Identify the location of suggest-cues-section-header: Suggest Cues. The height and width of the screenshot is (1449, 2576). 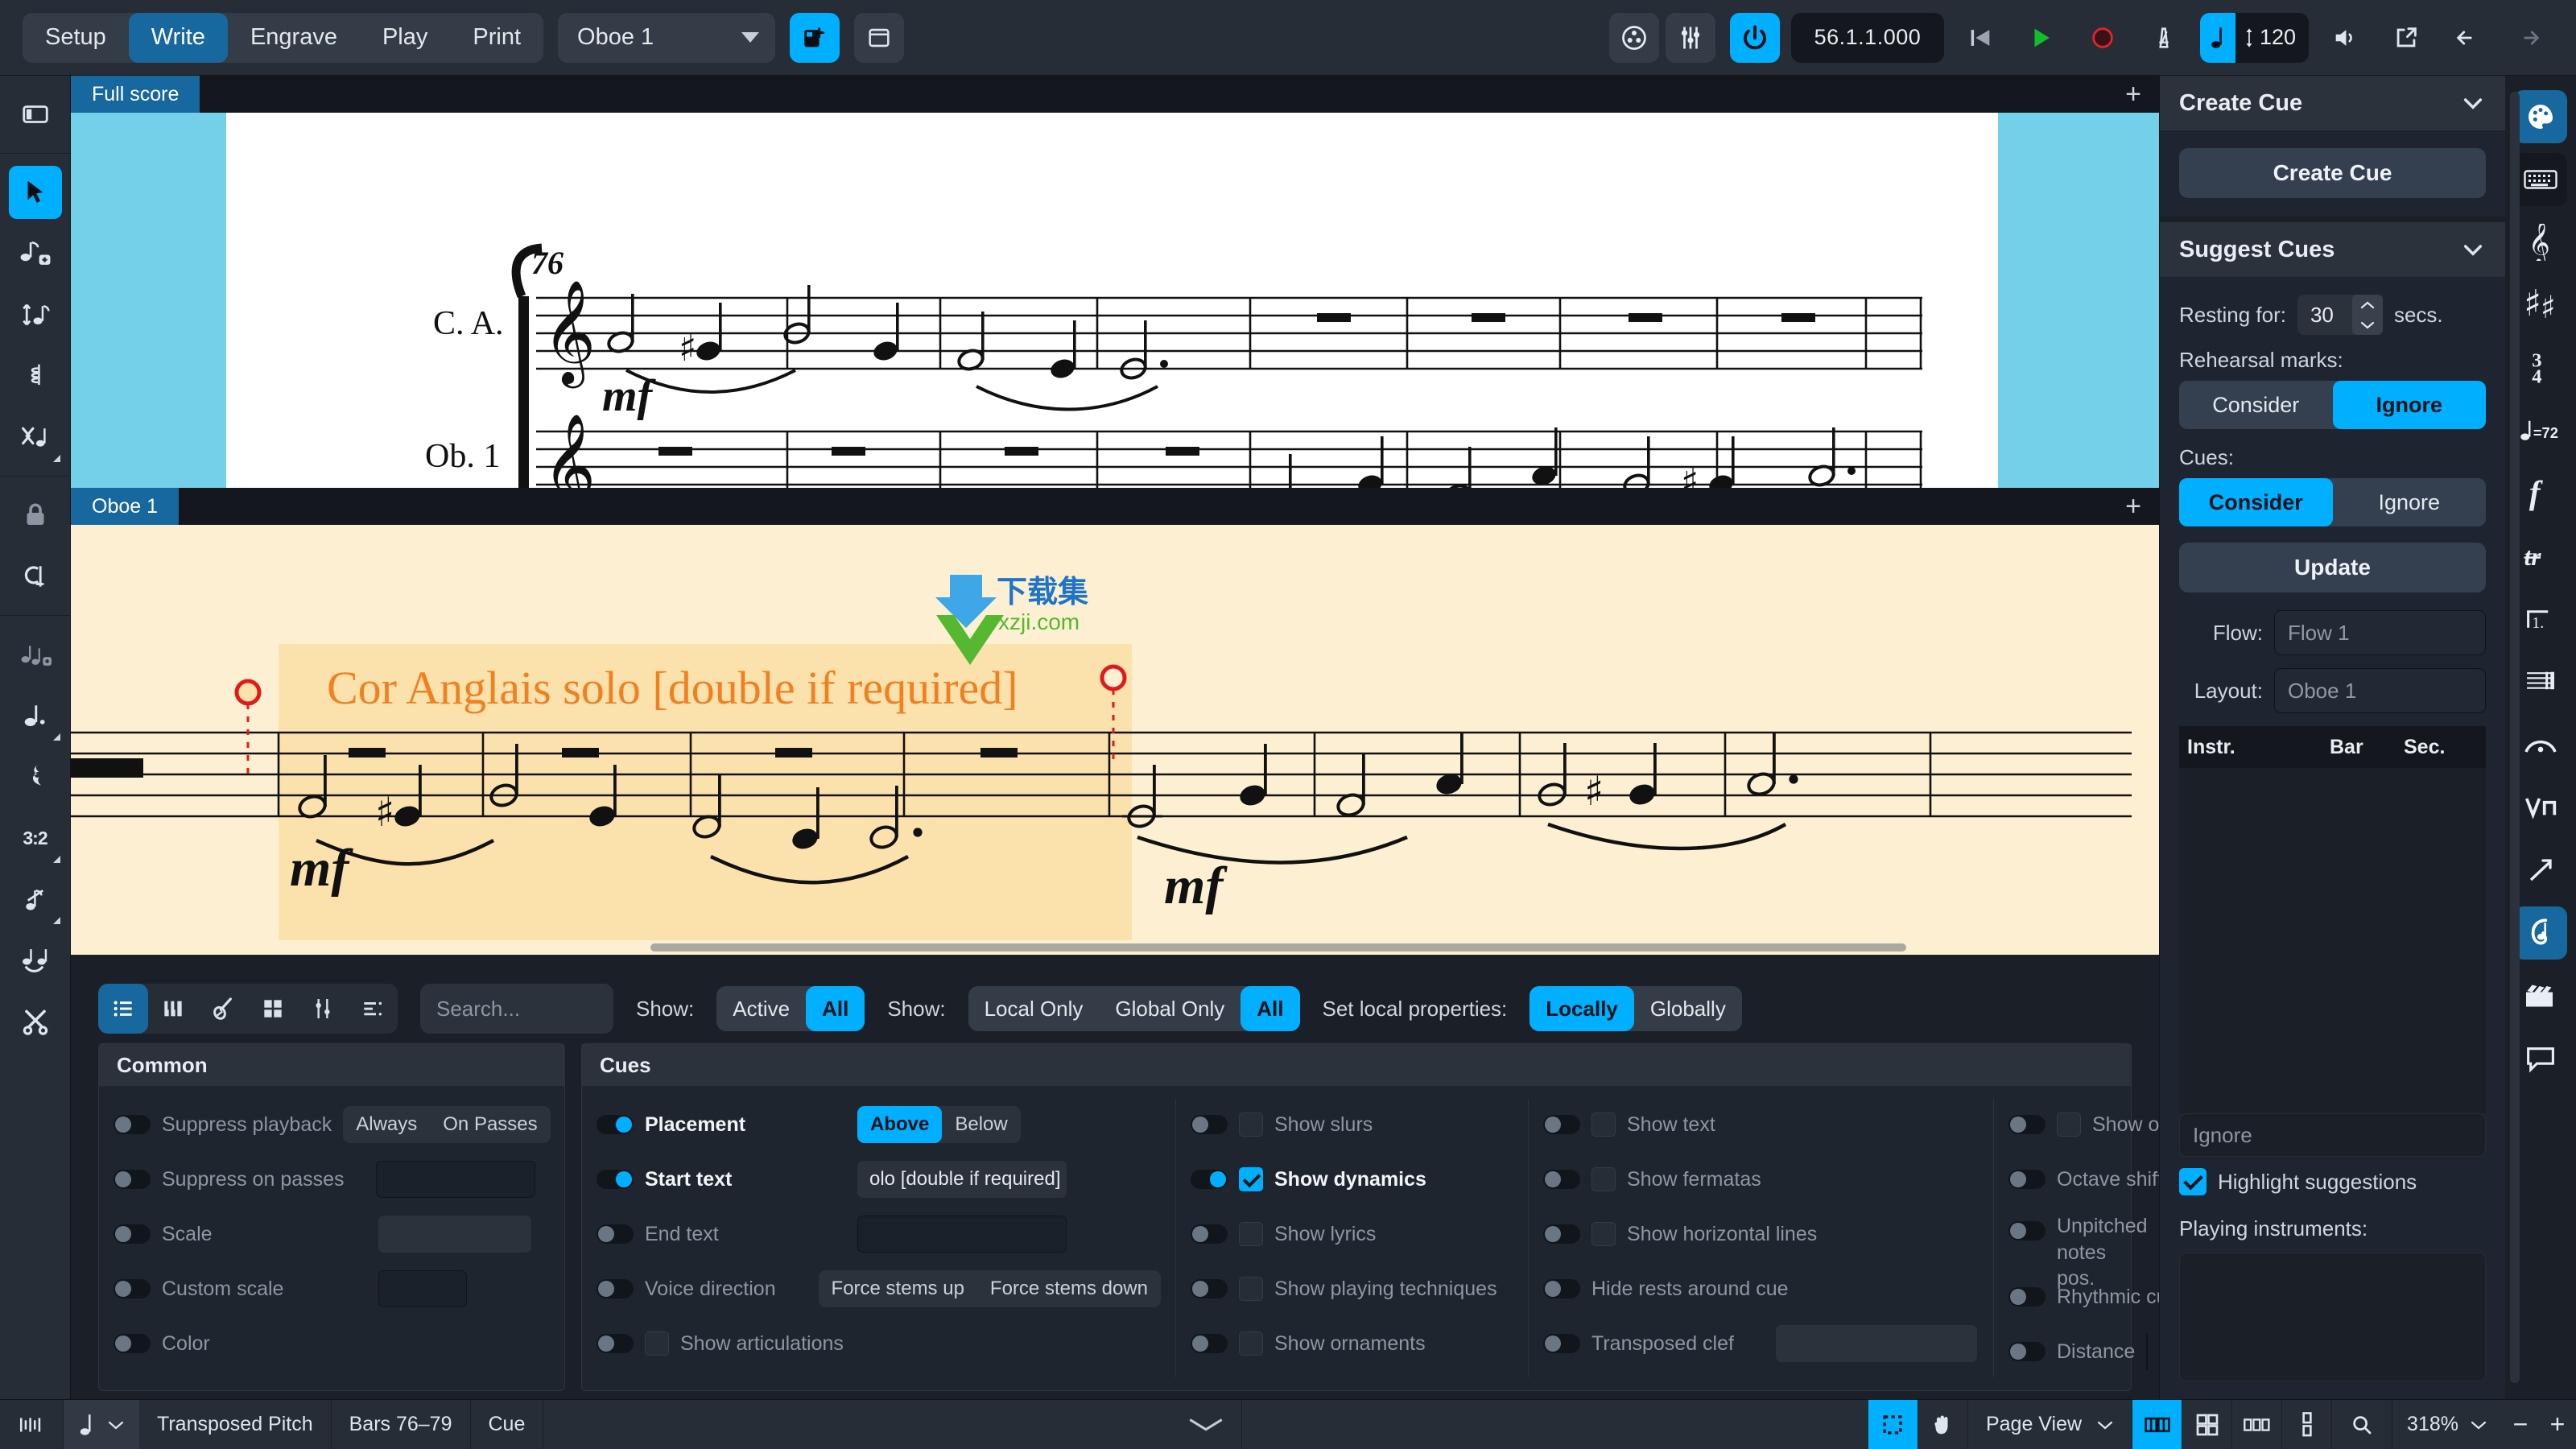
(2332, 249).